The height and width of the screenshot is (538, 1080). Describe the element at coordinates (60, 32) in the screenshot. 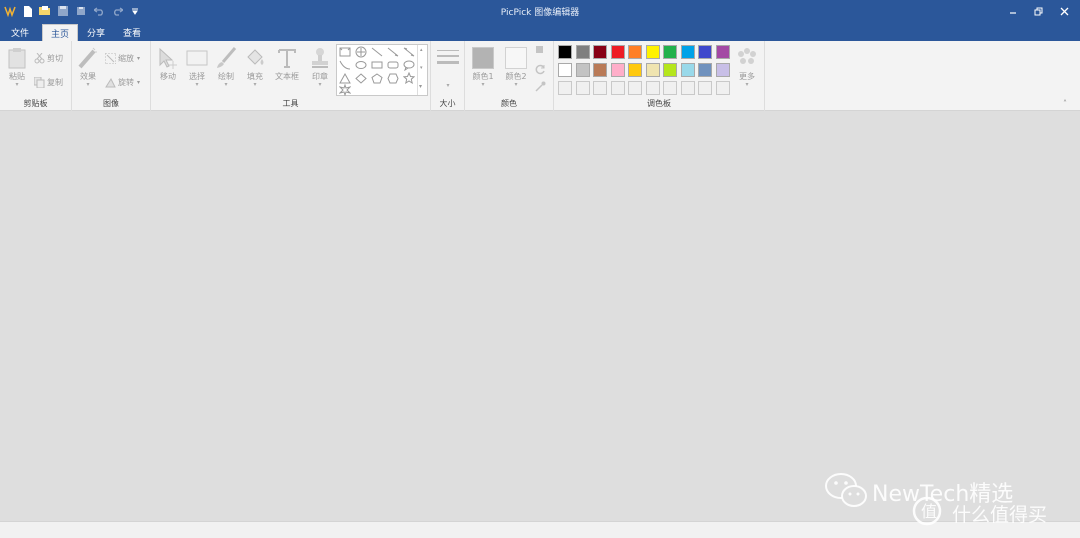

I see `tab-home: 主页` at that location.